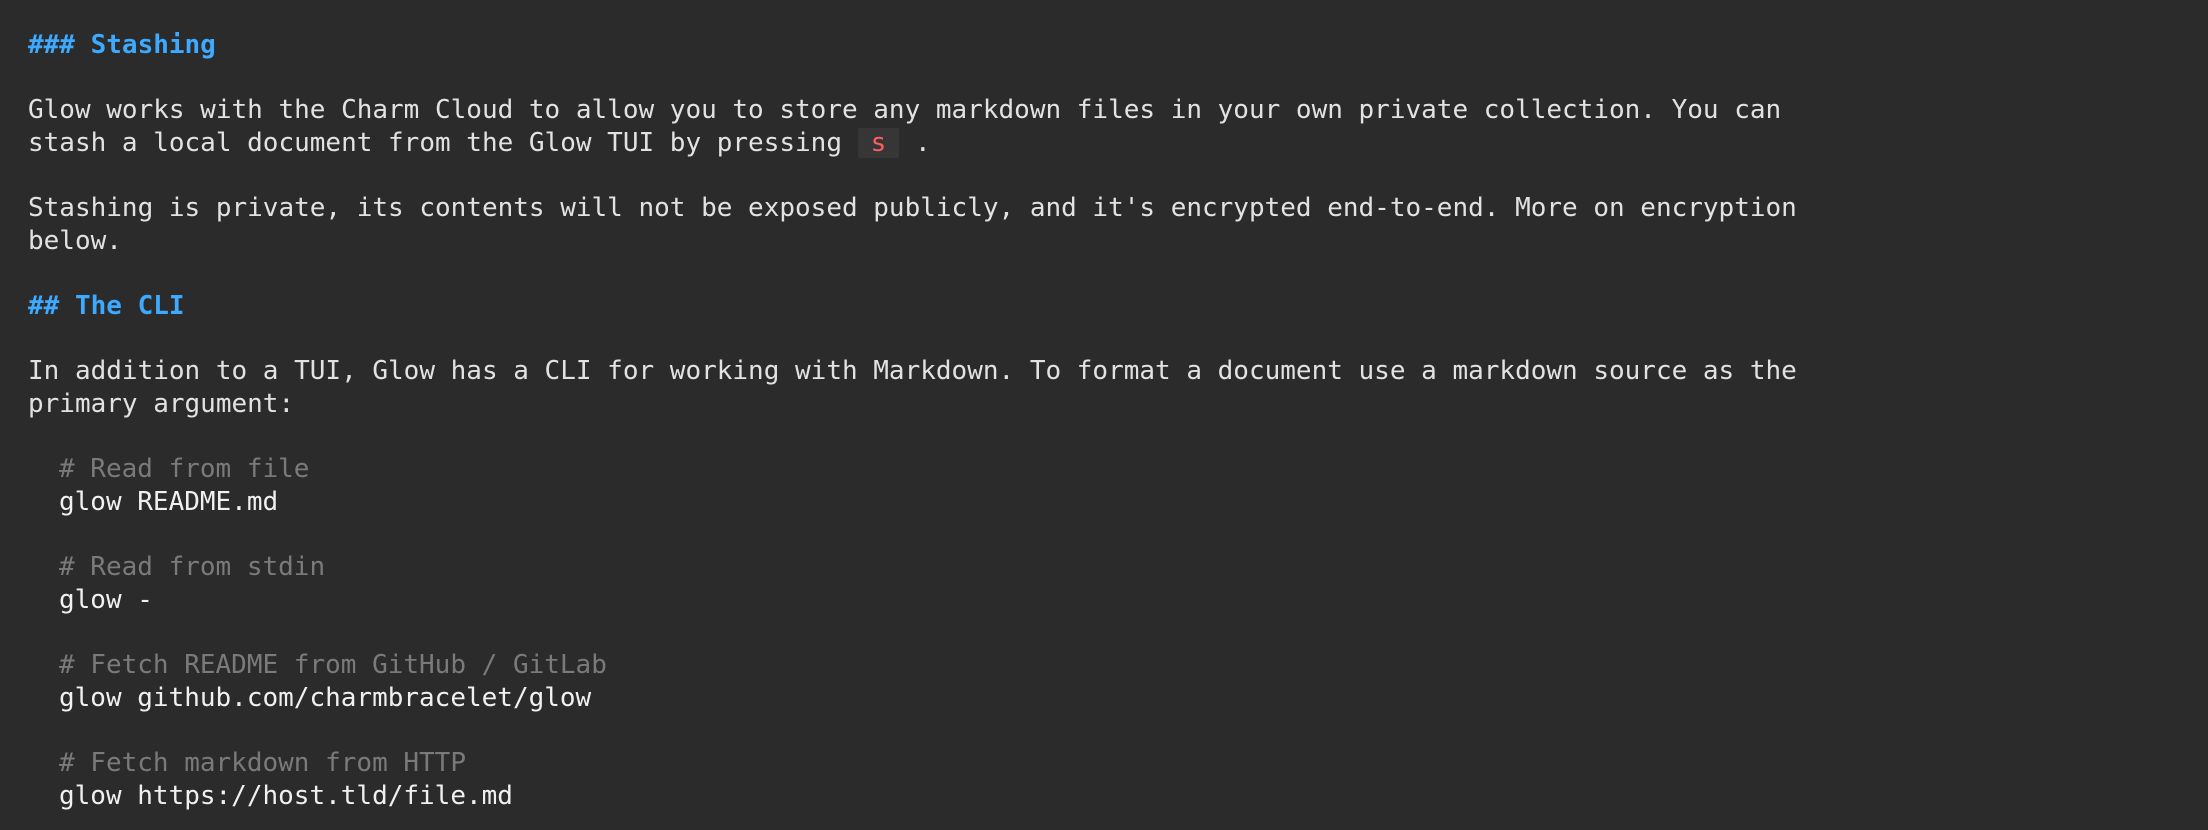  I want to click on stash-key-code: s, so click(878, 143).